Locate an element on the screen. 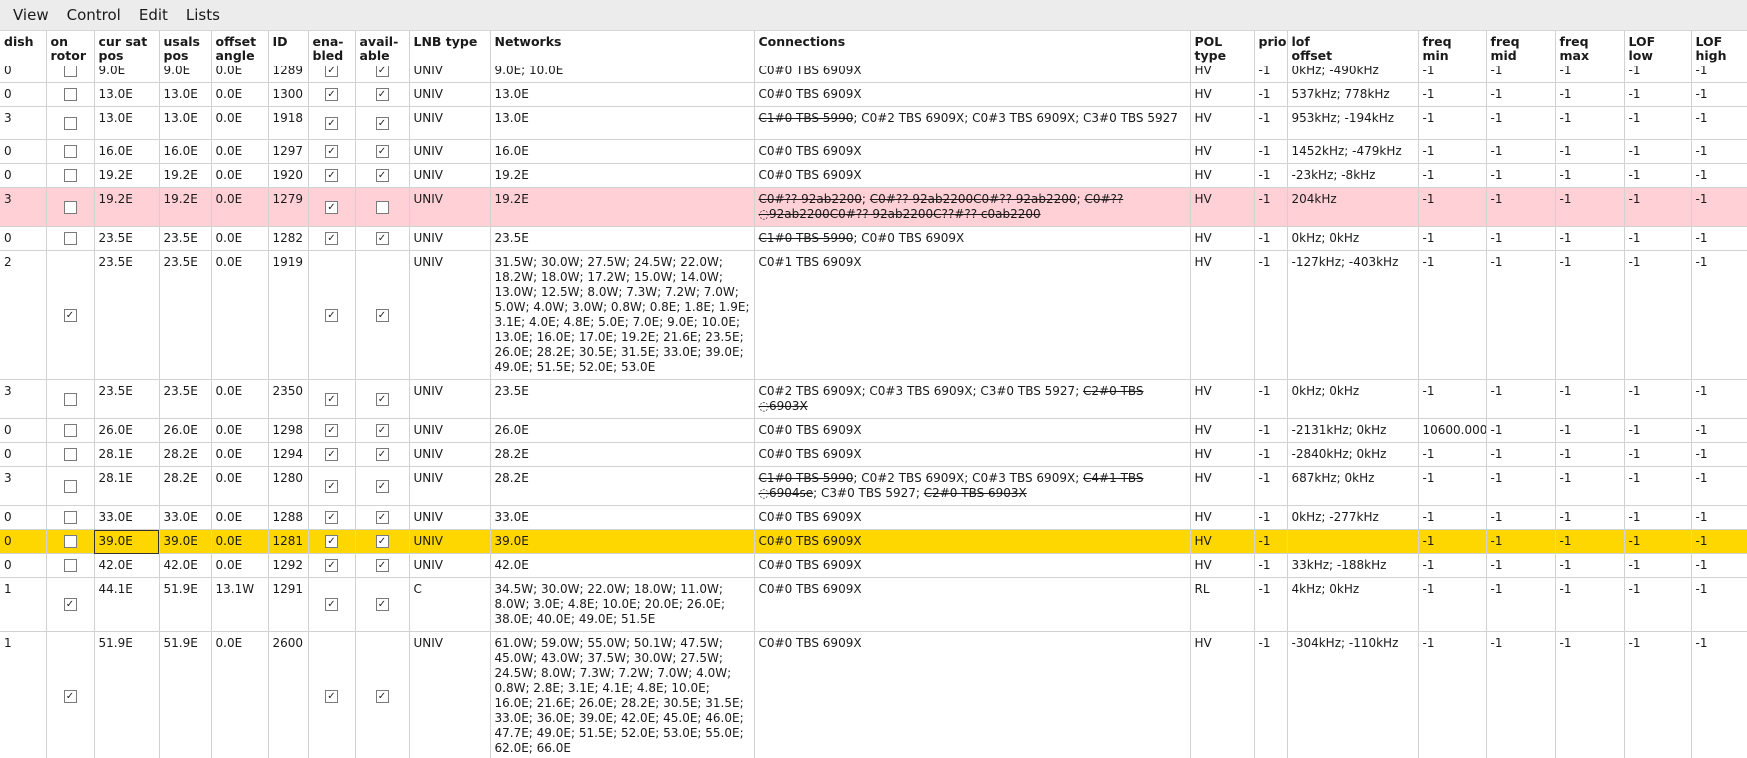  cell-cur-sat-pos: 28.1E is located at coordinates (126, 455).